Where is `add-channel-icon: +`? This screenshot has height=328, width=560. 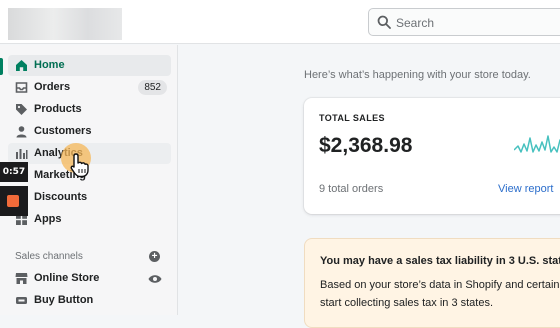 add-channel-icon: + is located at coordinates (154, 256).